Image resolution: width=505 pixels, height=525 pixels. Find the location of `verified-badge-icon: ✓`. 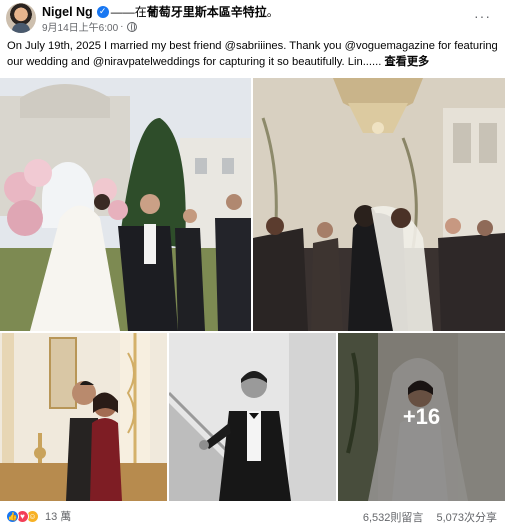

verified-badge-icon: ✓ is located at coordinates (102, 11).